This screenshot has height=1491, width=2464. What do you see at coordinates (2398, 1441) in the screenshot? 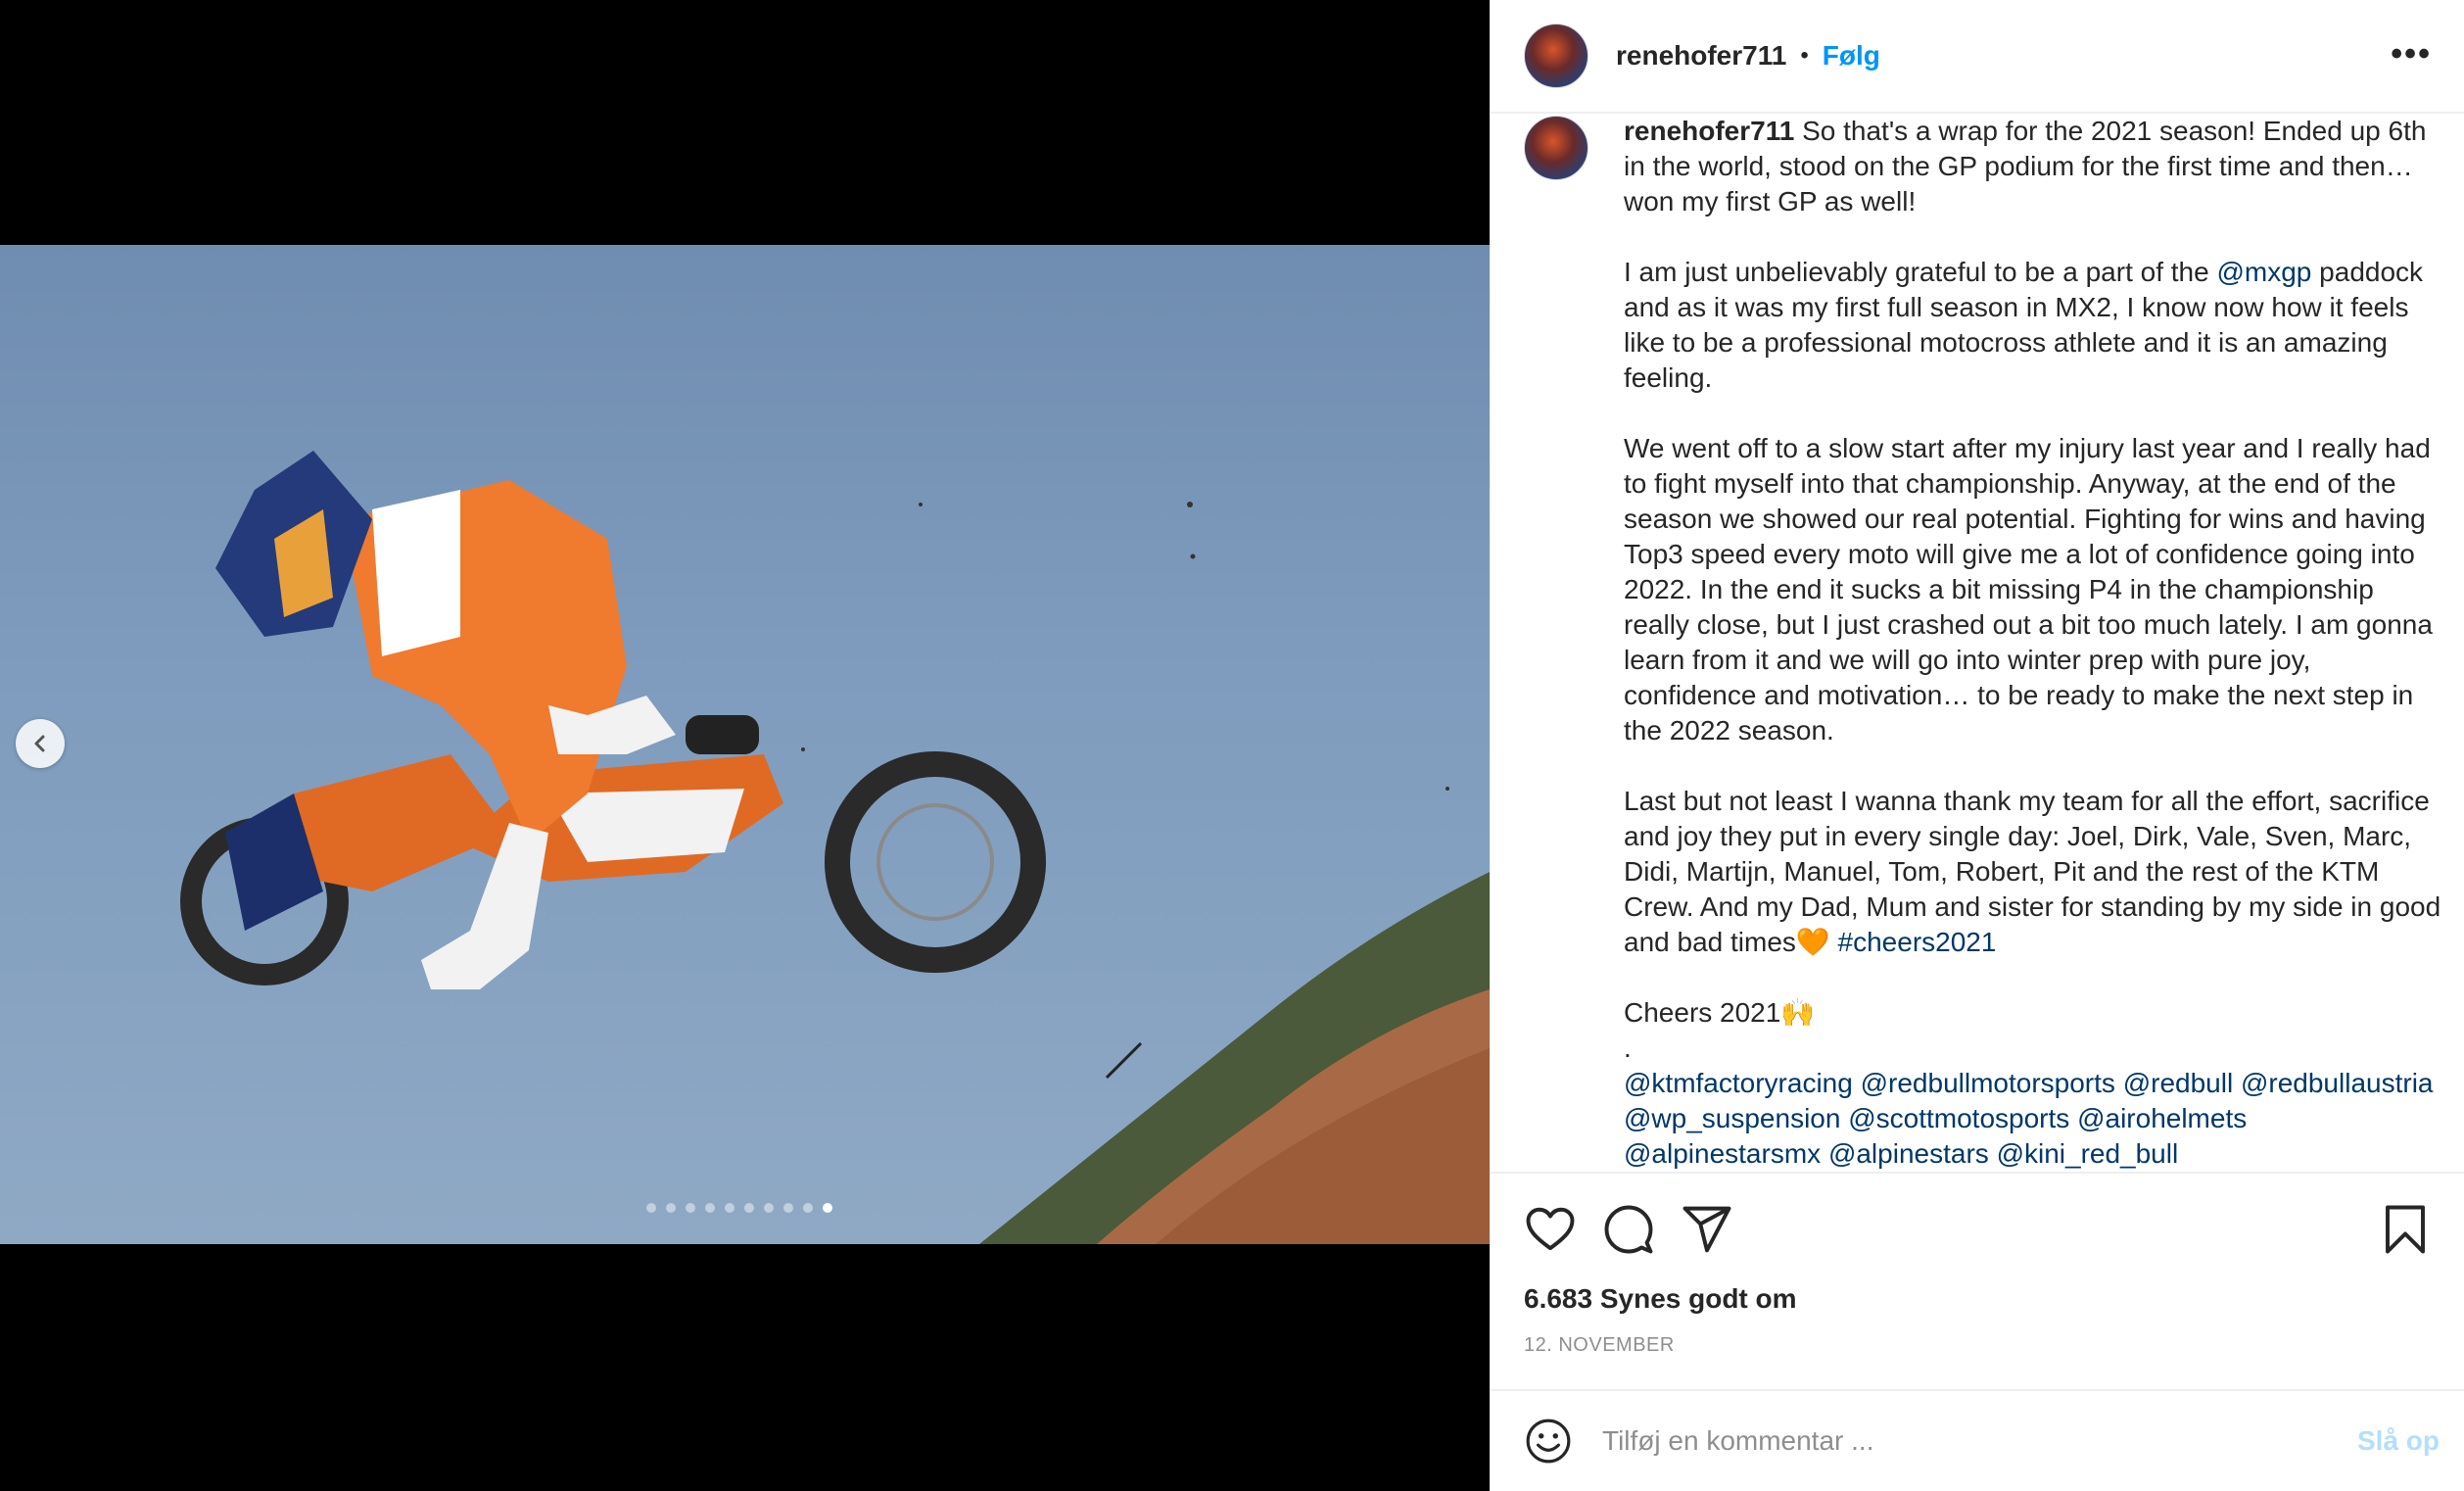
I see `post-comment-button: Slå op` at bounding box center [2398, 1441].